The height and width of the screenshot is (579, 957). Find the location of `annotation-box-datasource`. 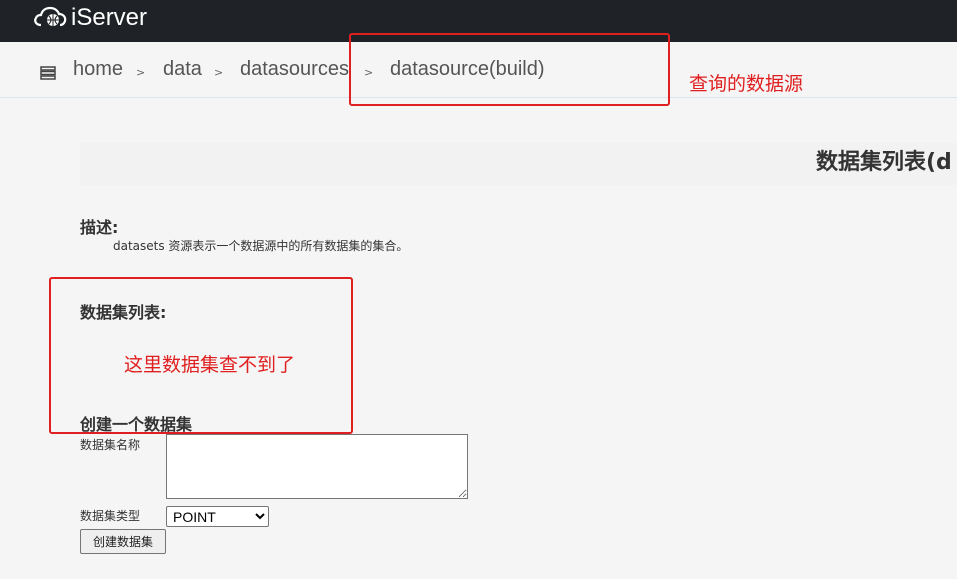

annotation-box-datasource is located at coordinates (509, 69).